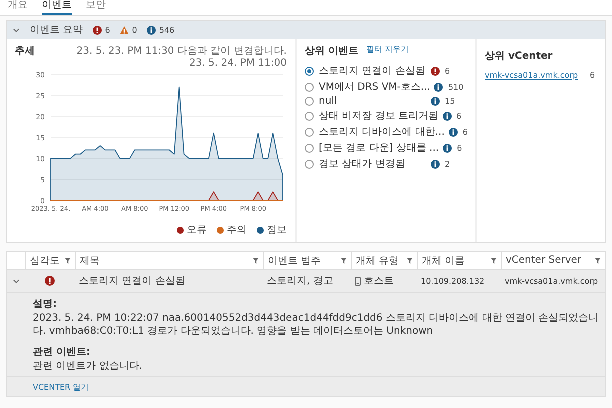  I want to click on expand-chevron-icon, so click(16, 281).